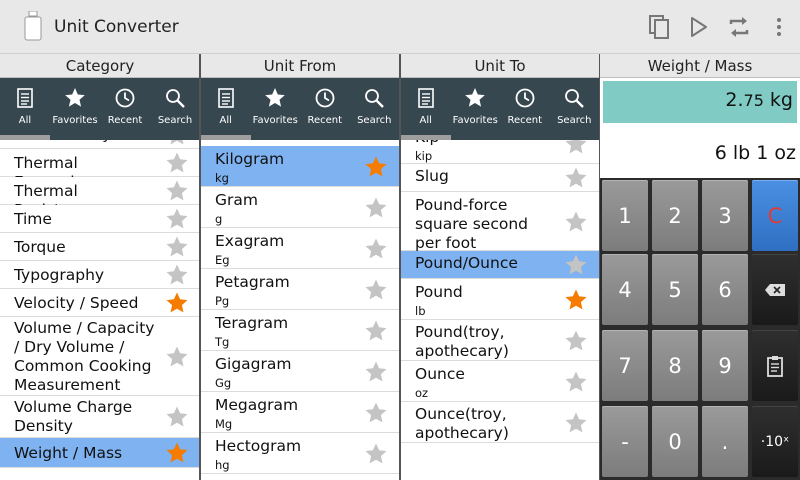 The width and height of the screenshot is (800, 480). I want to click on category-item: Weight / Mass, so click(100, 453).